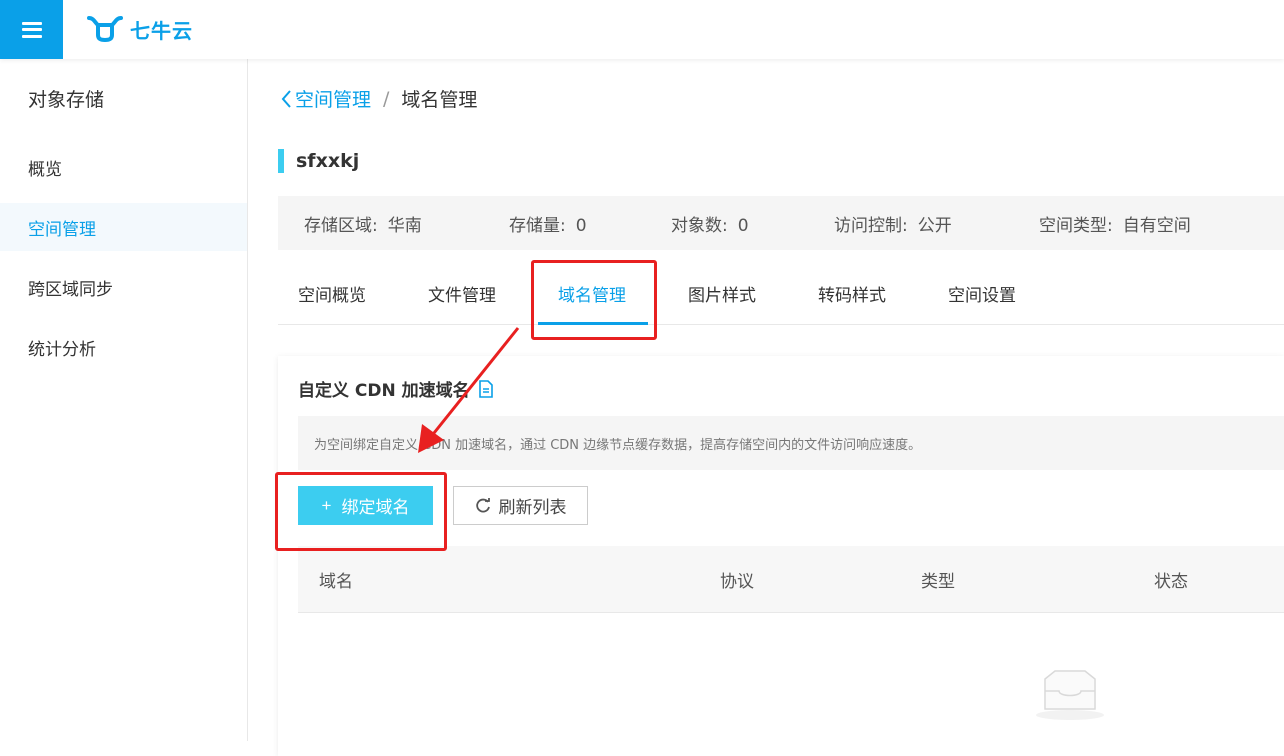 This screenshot has width=1284, height=756. What do you see at coordinates (934, 225) in the screenshot?
I see `info-value: 公开` at bounding box center [934, 225].